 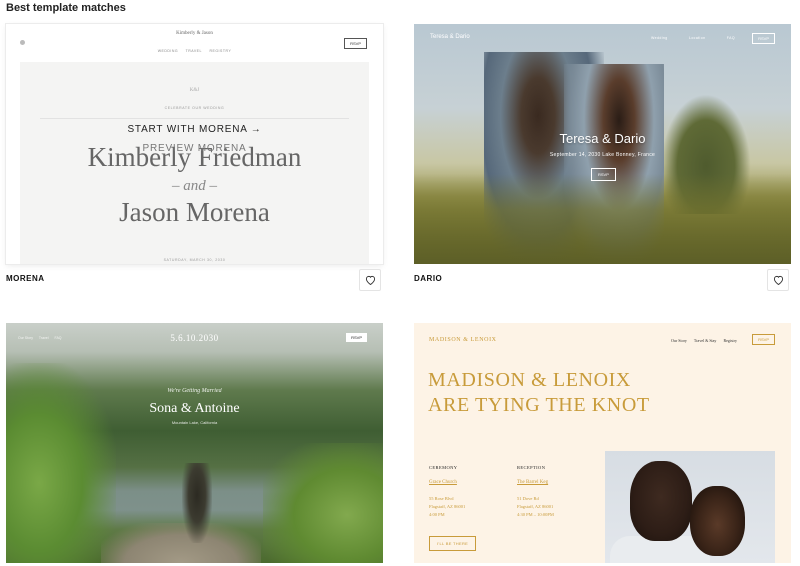 What do you see at coordinates (428, 278) in the screenshot?
I see `template-name: DARIO` at bounding box center [428, 278].